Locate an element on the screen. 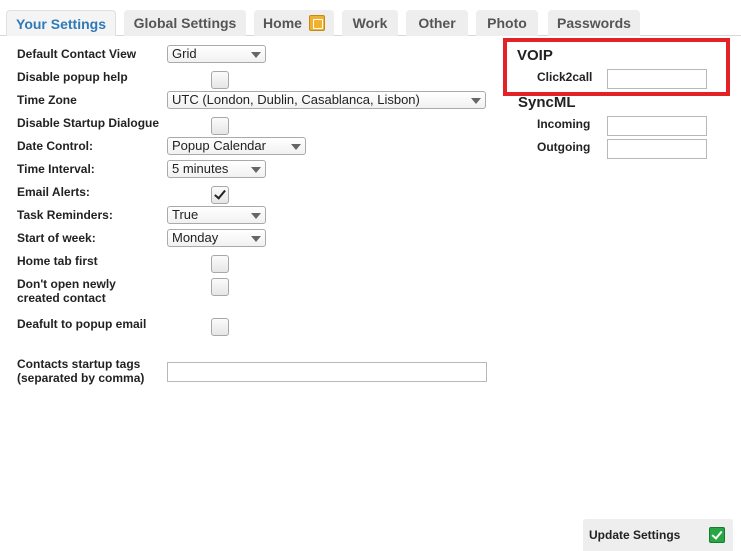 The width and height of the screenshot is (741, 551). click2call-input is located at coordinates (657, 79).